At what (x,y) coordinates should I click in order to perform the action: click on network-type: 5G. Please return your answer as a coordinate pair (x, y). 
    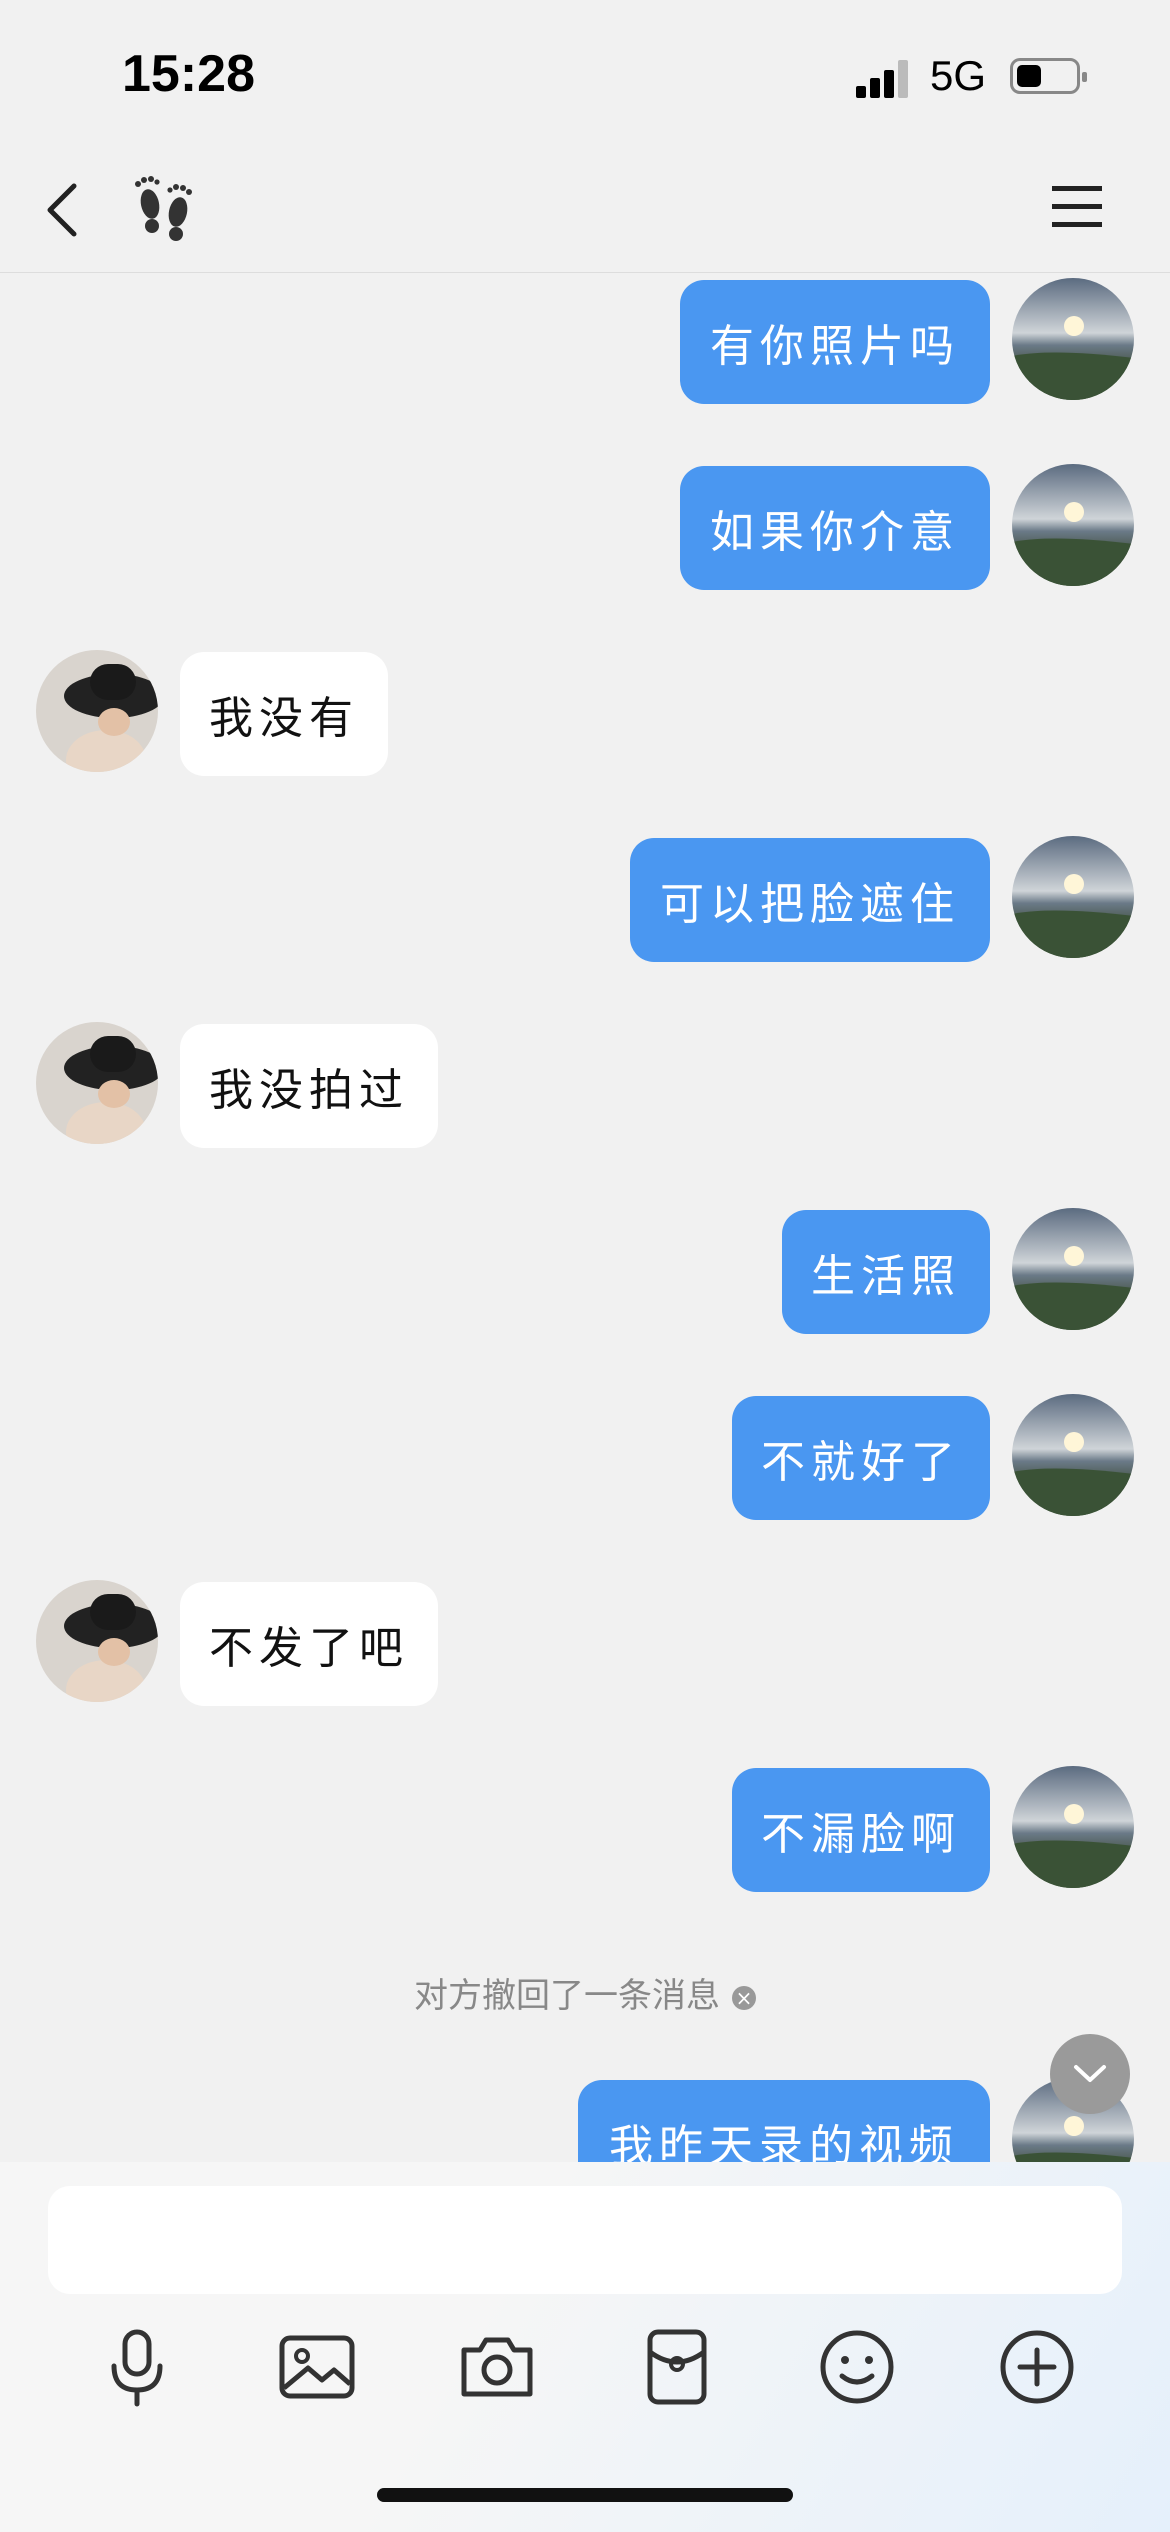
    Looking at the image, I should click on (958, 75).